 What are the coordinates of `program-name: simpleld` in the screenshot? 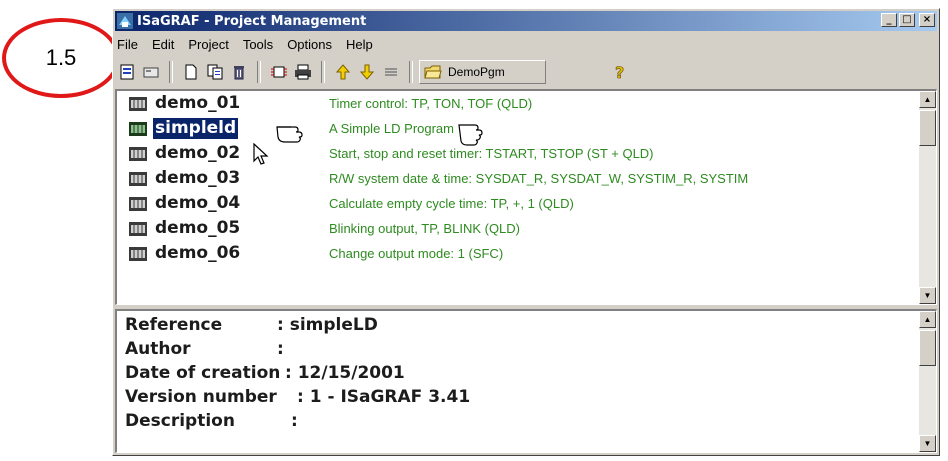 It's located at (195, 128).